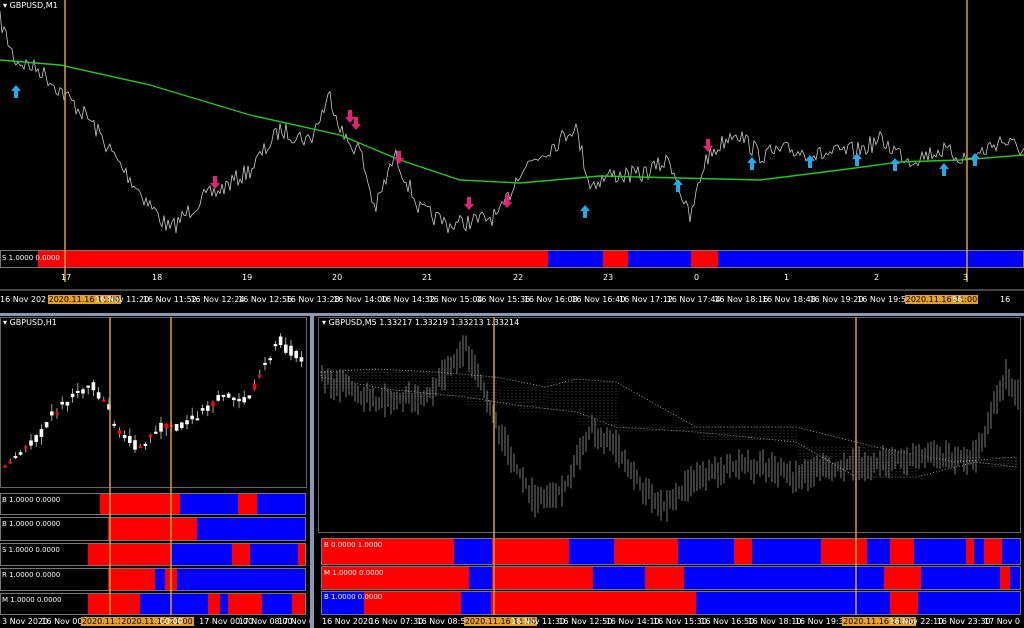  I want to click on time-tick: 16 Nov 17:12, so click(646, 299).